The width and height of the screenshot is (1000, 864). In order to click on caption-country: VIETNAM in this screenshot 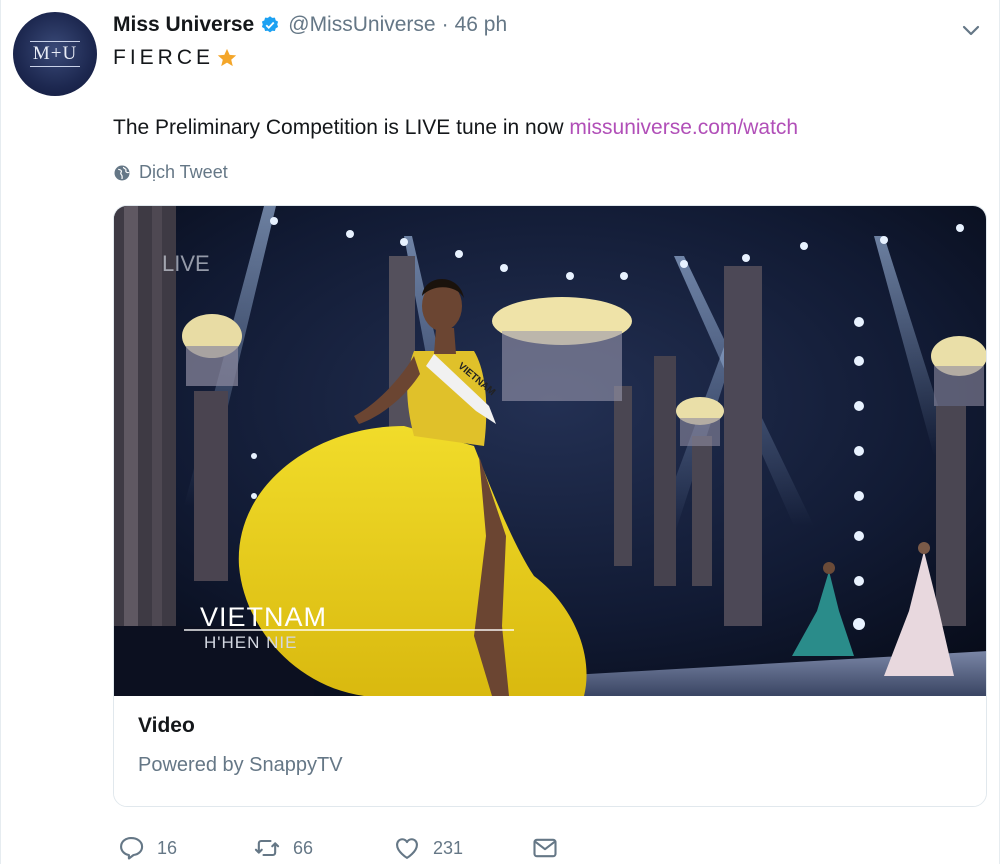, I will do `click(263, 617)`.